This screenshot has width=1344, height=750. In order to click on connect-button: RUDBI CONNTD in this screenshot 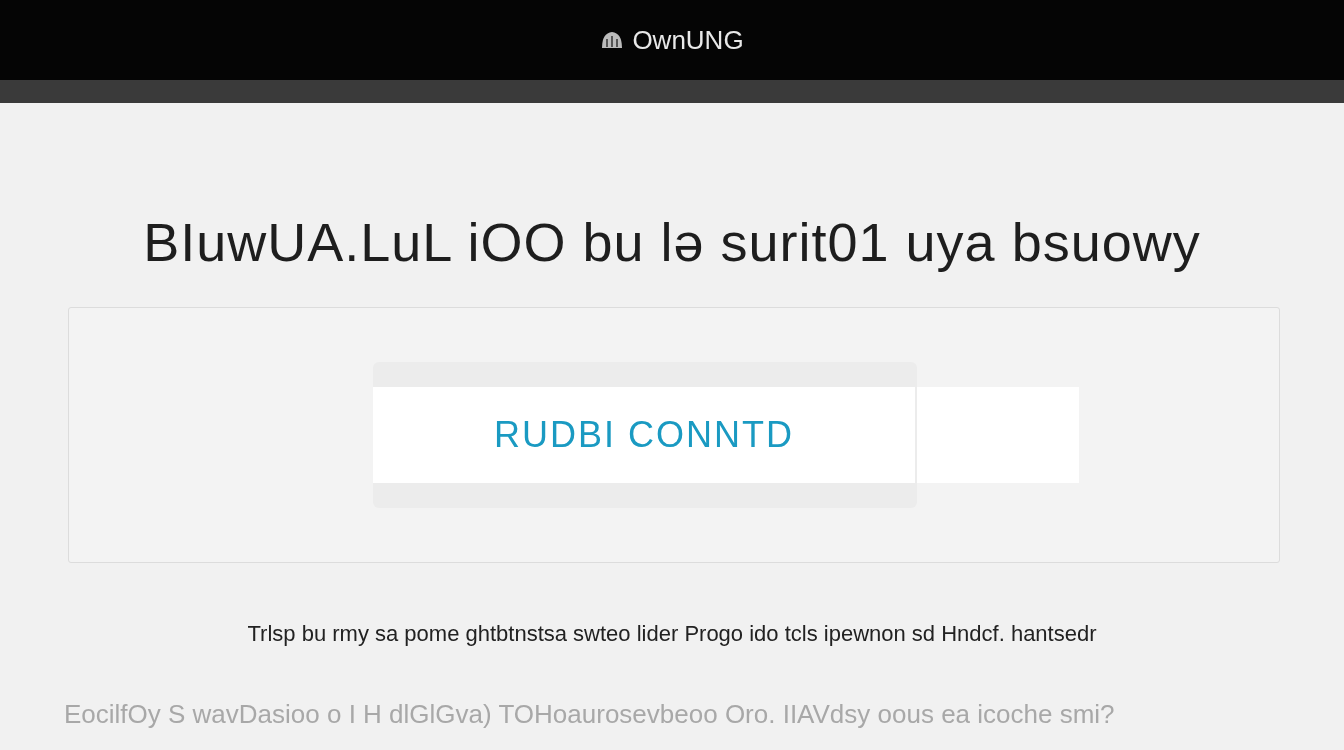, I will do `click(644, 435)`.